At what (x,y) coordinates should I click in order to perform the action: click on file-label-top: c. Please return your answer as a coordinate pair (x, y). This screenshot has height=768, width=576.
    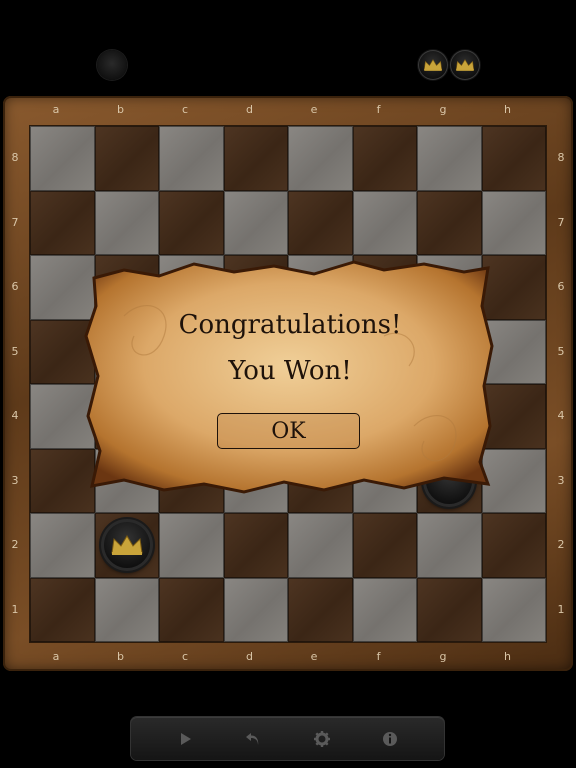
    Looking at the image, I should click on (185, 109).